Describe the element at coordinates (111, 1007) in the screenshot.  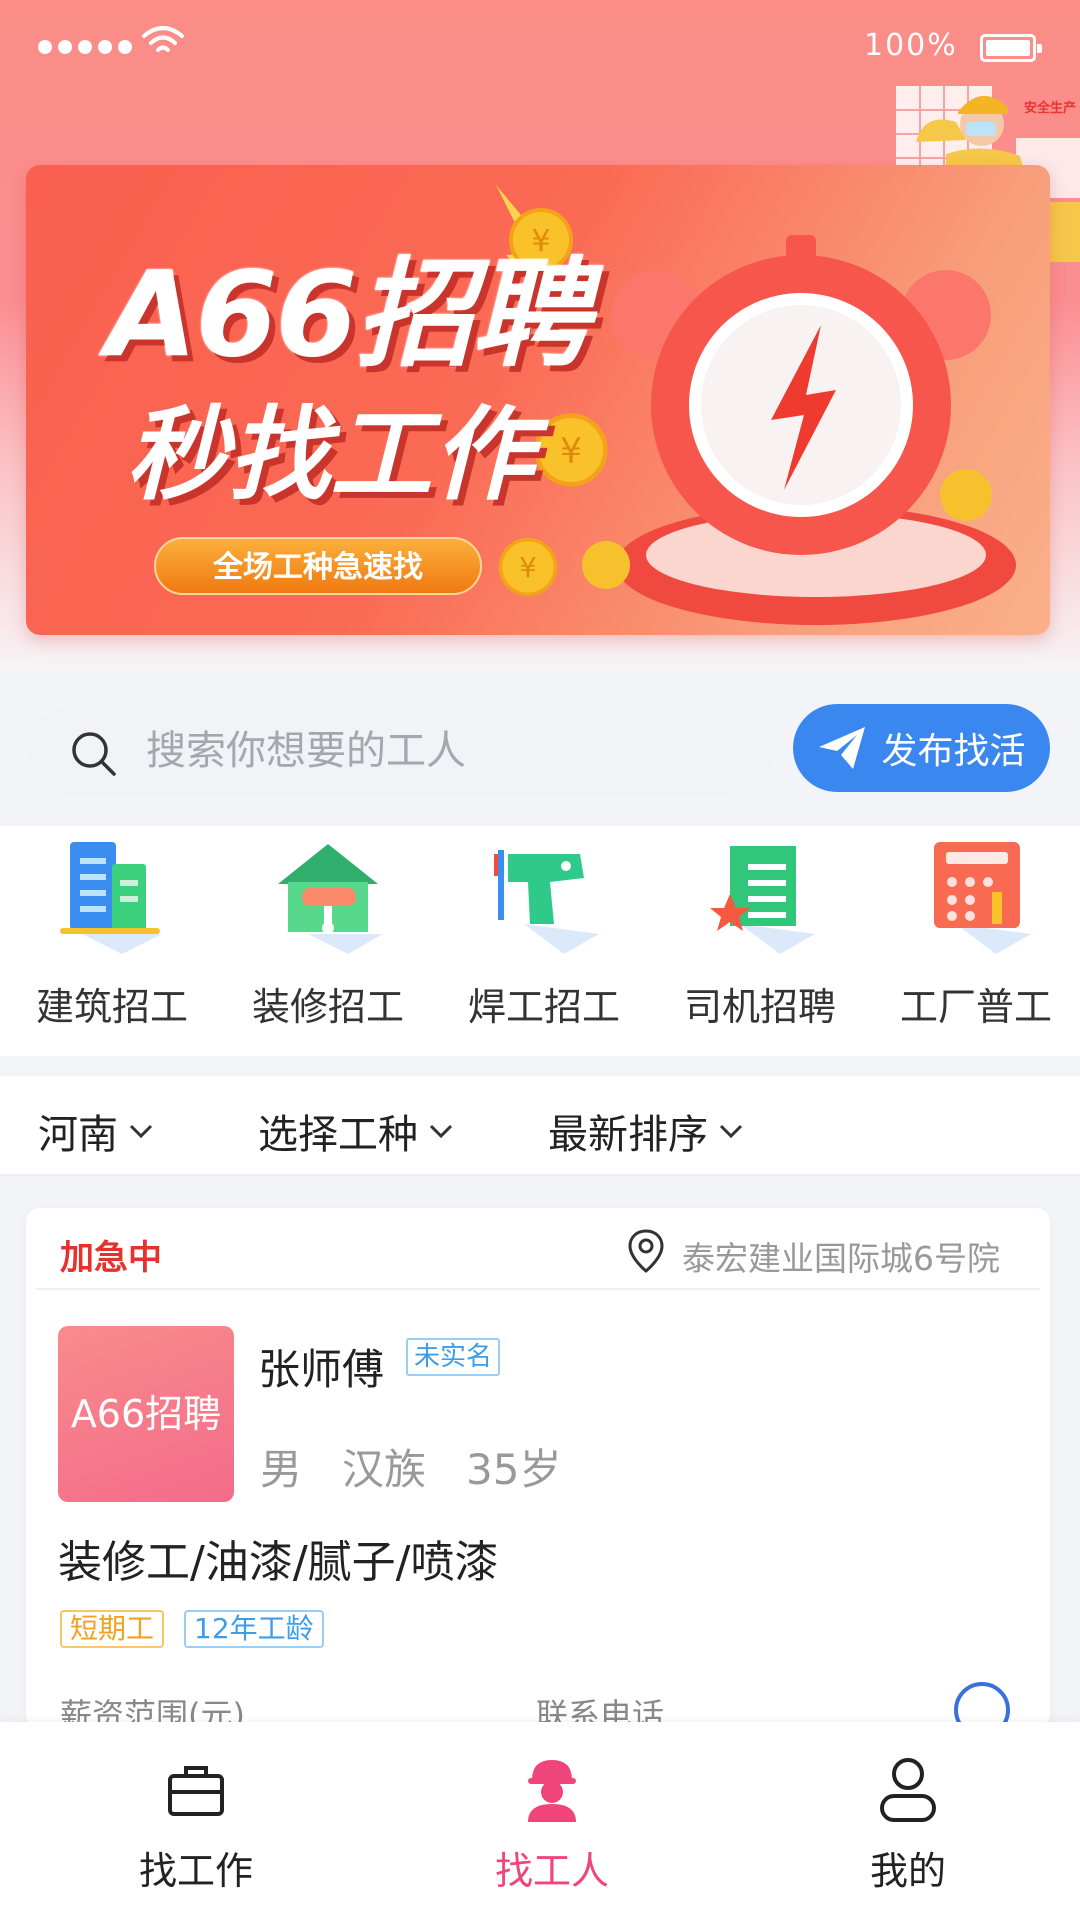
I see `category-label: 建筑招工` at that location.